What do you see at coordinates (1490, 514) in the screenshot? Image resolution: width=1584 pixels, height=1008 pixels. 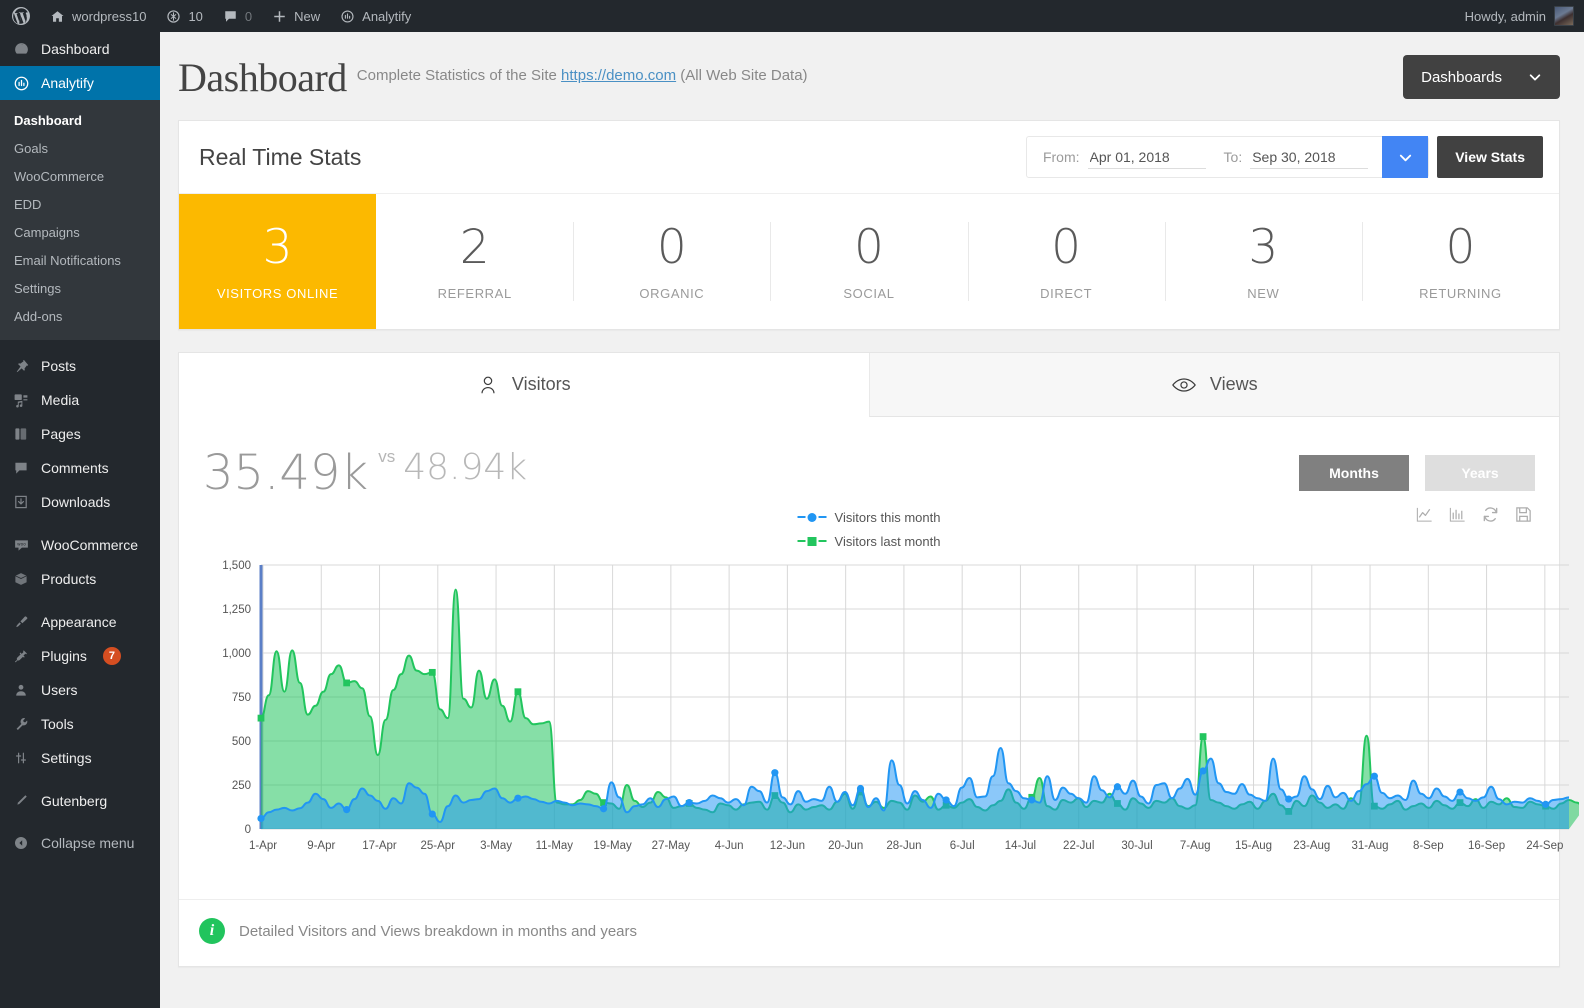 I see `refresh-icon` at bounding box center [1490, 514].